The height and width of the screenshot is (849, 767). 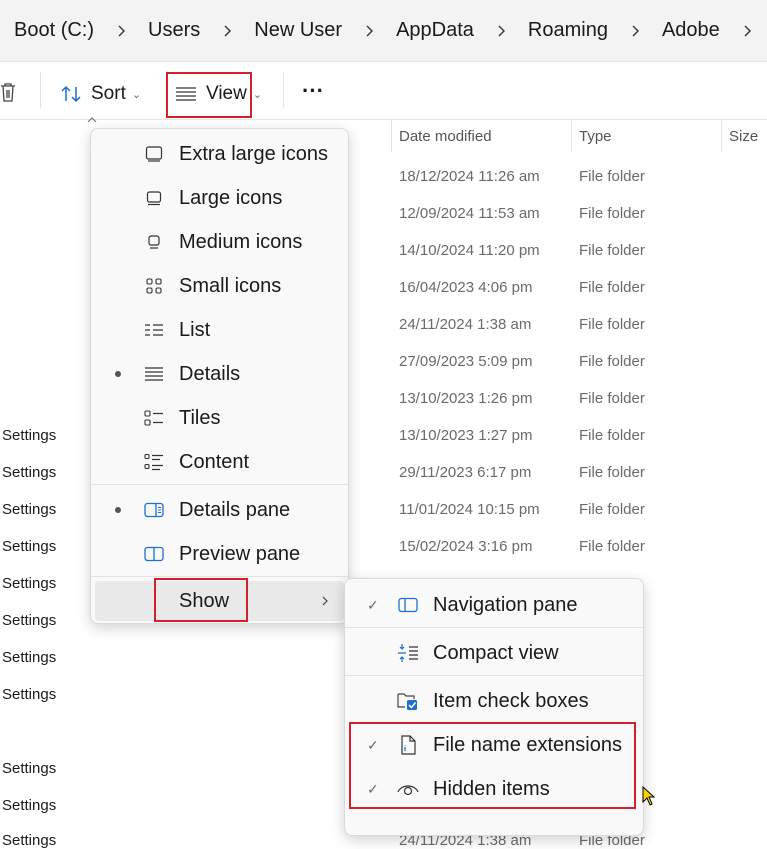 What do you see at coordinates (201, 600) in the screenshot?
I see `highlight-box-show` at bounding box center [201, 600].